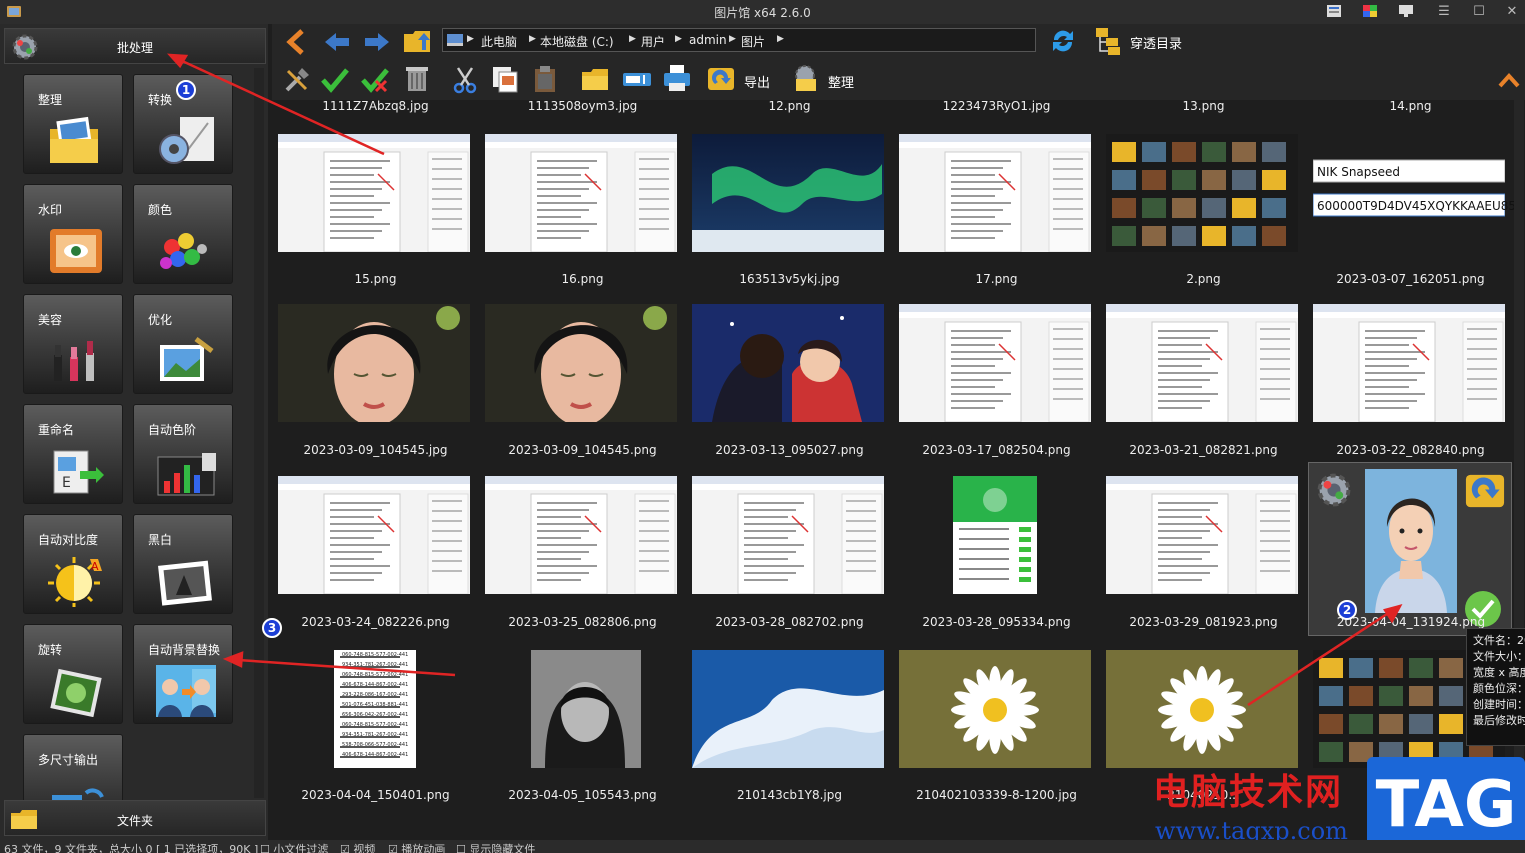 Image resolution: width=1525 pixels, height=853 pixels. I want to click on back-arrow-icon, so click(297, 42).